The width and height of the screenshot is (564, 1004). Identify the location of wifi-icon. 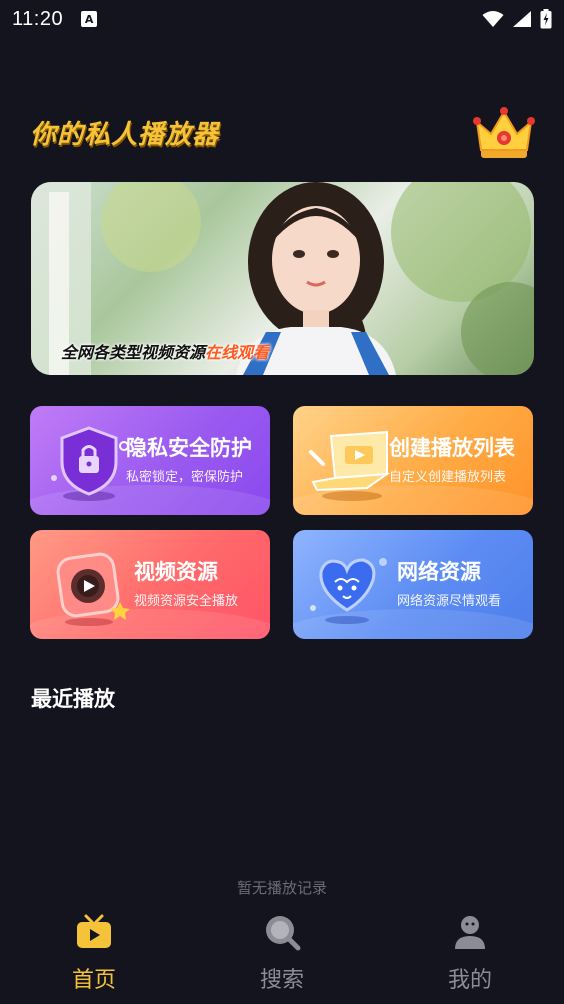
(493, 19).